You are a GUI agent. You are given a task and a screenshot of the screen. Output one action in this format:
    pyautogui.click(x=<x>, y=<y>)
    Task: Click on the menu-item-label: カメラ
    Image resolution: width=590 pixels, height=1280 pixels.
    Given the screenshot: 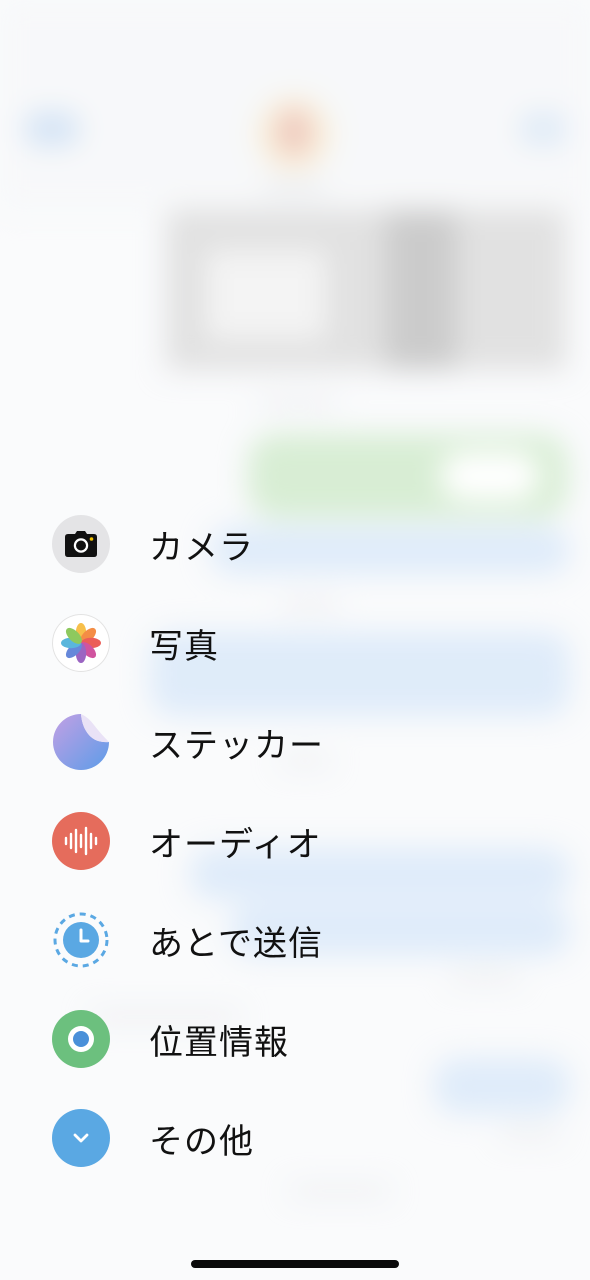 What is the action you would take?
    pyautogui.click(x=201, y=547)
    